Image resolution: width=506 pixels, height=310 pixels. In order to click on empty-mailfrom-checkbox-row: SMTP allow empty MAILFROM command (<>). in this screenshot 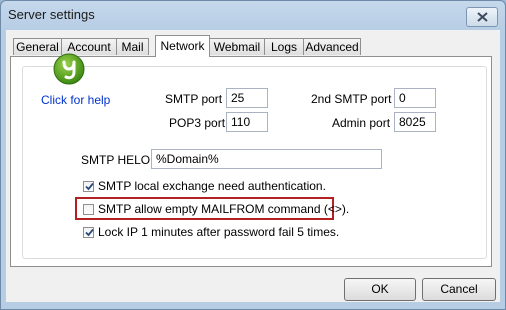, I will do `click(216, 209)`.